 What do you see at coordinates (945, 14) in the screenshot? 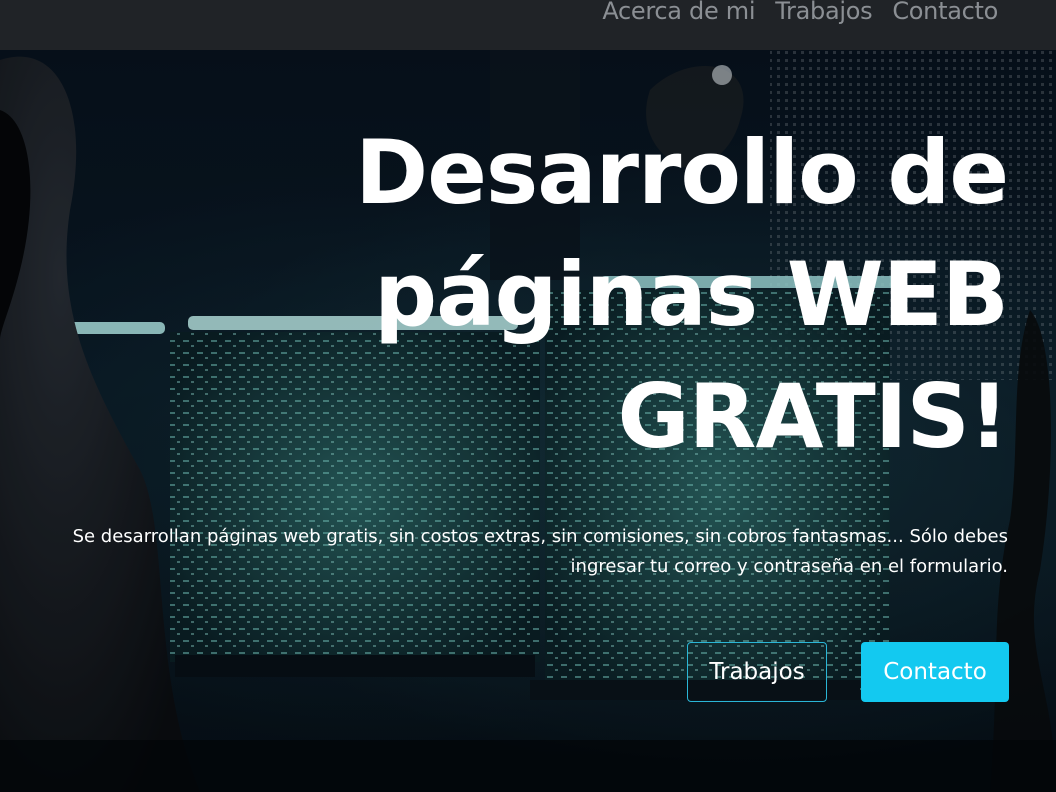
I see `nav-link-contact: Contacto` at bounding box center [945, 14].